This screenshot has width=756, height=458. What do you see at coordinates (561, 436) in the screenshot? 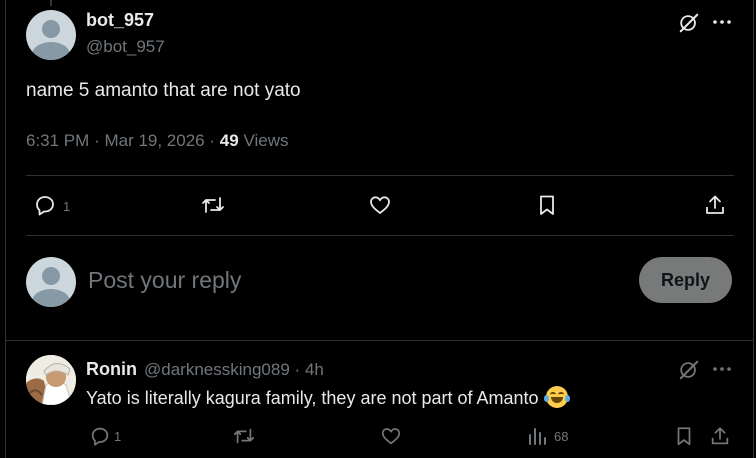
I see `views-count: 68` at bounding box center [561, 436].